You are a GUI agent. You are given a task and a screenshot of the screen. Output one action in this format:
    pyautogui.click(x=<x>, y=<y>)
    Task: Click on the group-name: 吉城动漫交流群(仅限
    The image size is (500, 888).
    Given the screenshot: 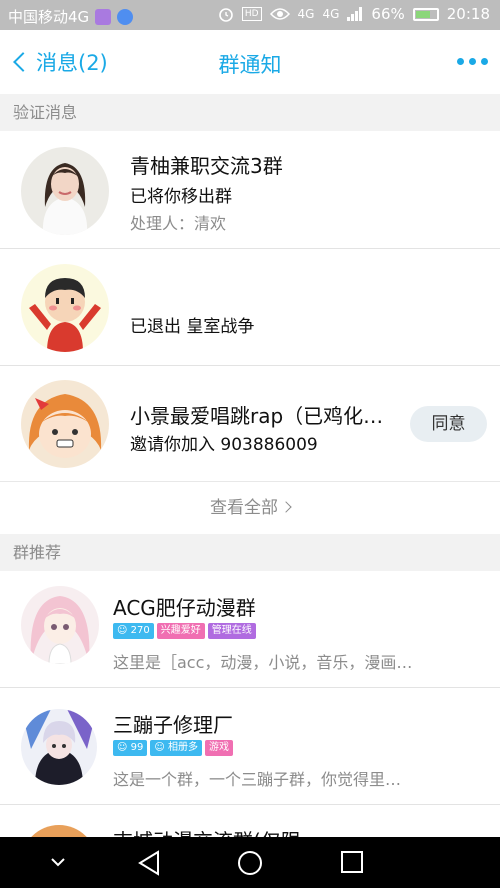 What is the action you would take?
    pyautogui.click(x=207, y=831)
    